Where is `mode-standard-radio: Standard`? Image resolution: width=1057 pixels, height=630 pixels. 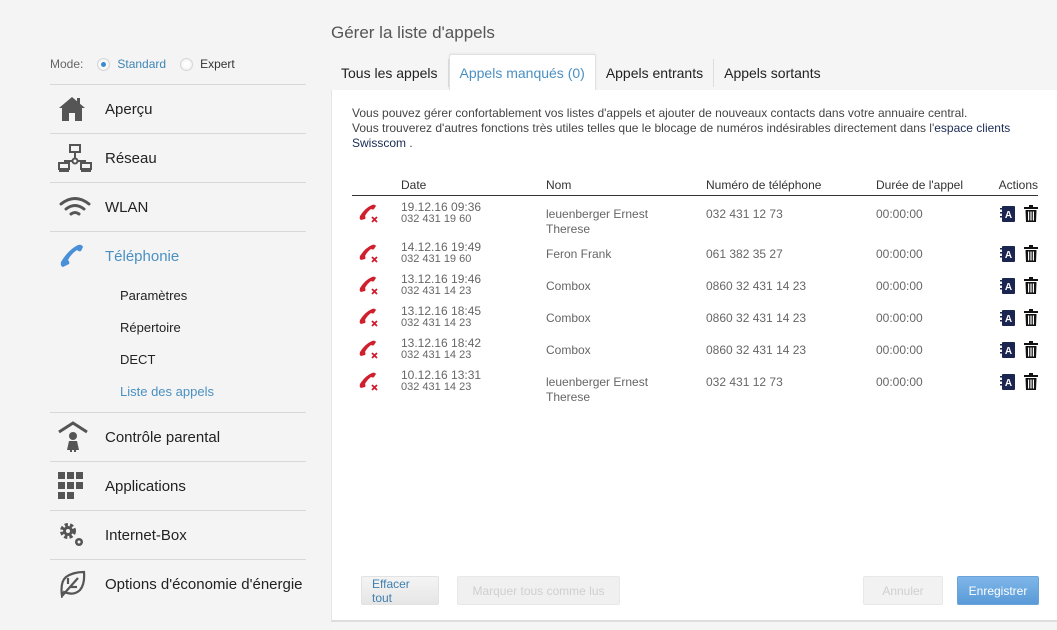 mode-standard-radio: Standard is located at coordinates (131, 64).